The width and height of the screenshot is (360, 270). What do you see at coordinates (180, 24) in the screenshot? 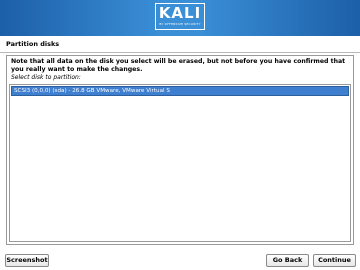
I see `logo-subtext: BY OFFENSIVE SECURITY` at bounding box center [180, 24].